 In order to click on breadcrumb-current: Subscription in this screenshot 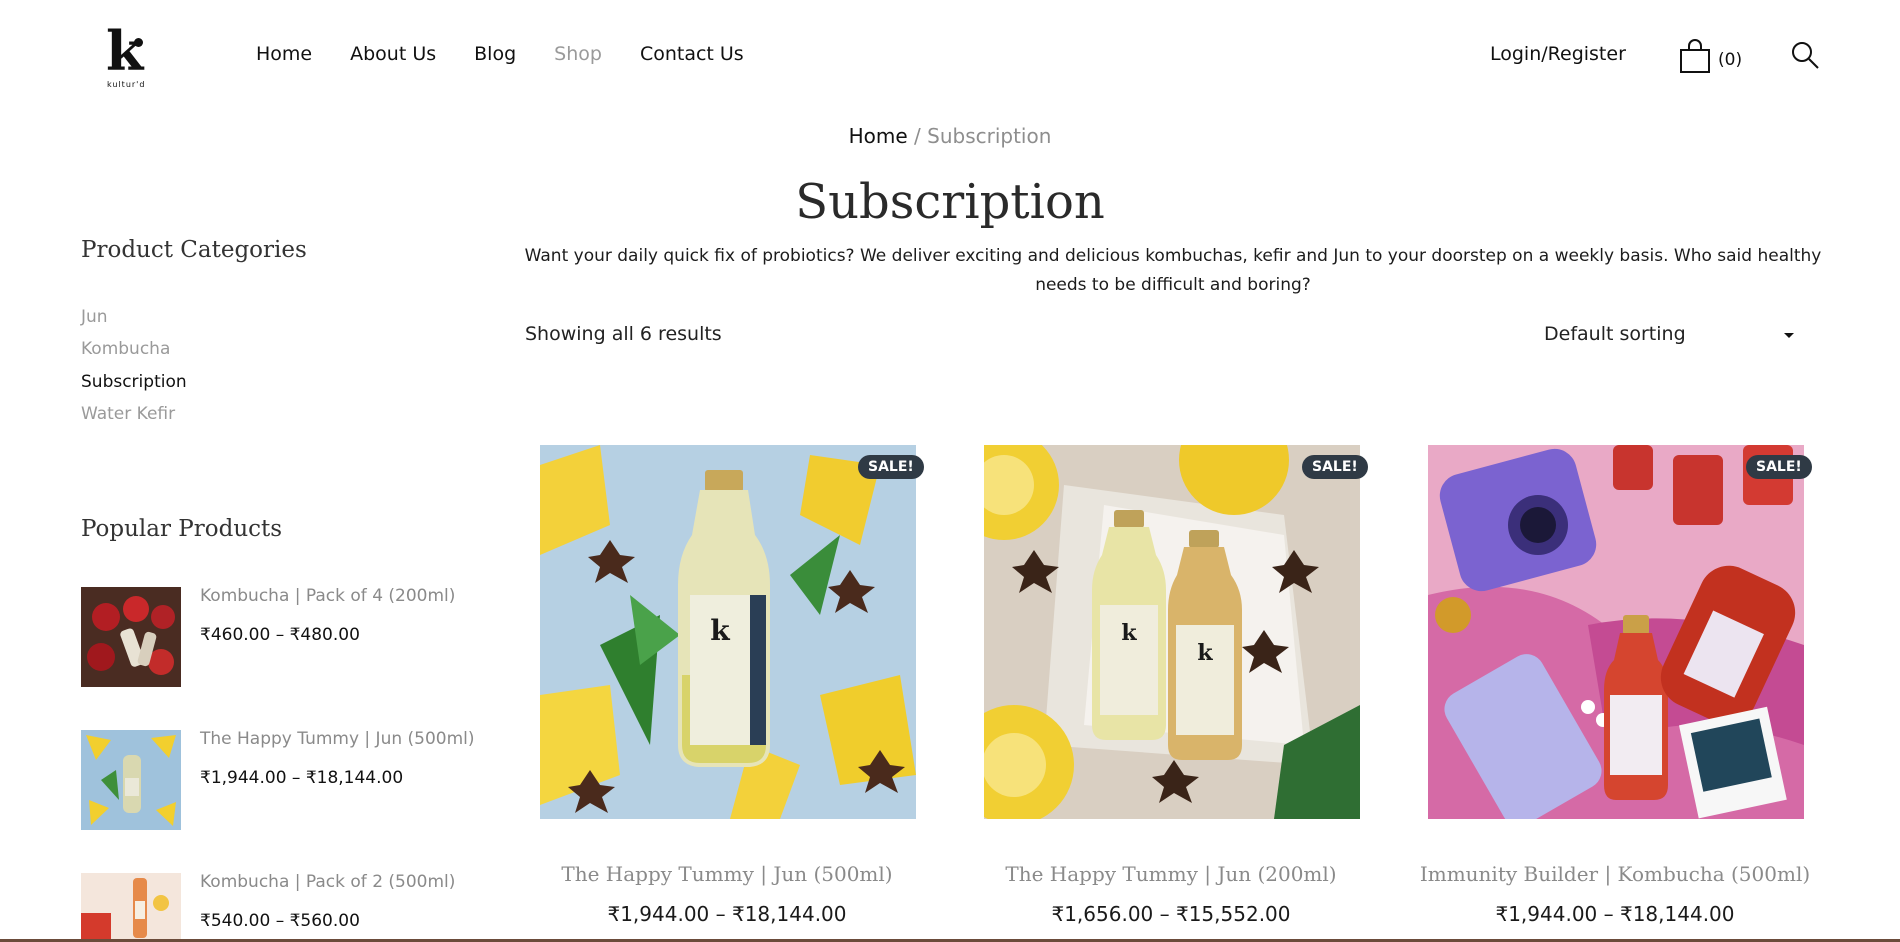, I will do `click(989, 136)`.